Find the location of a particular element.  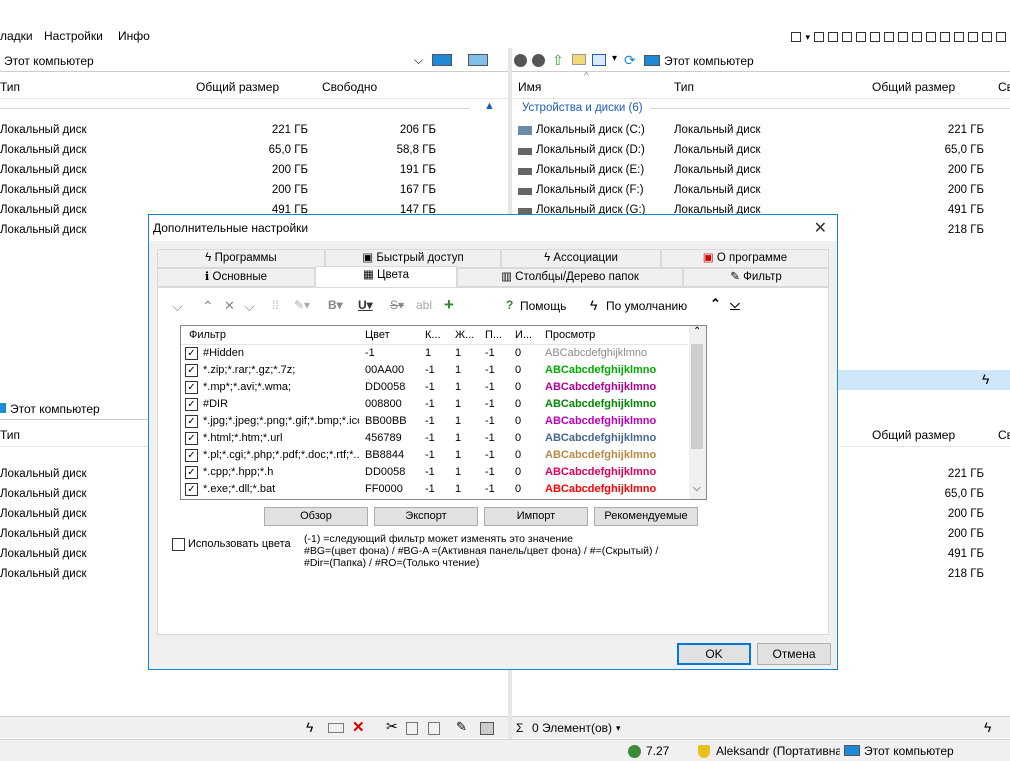

menu-item-settings: Настройки is located at coordinates (73, 36).